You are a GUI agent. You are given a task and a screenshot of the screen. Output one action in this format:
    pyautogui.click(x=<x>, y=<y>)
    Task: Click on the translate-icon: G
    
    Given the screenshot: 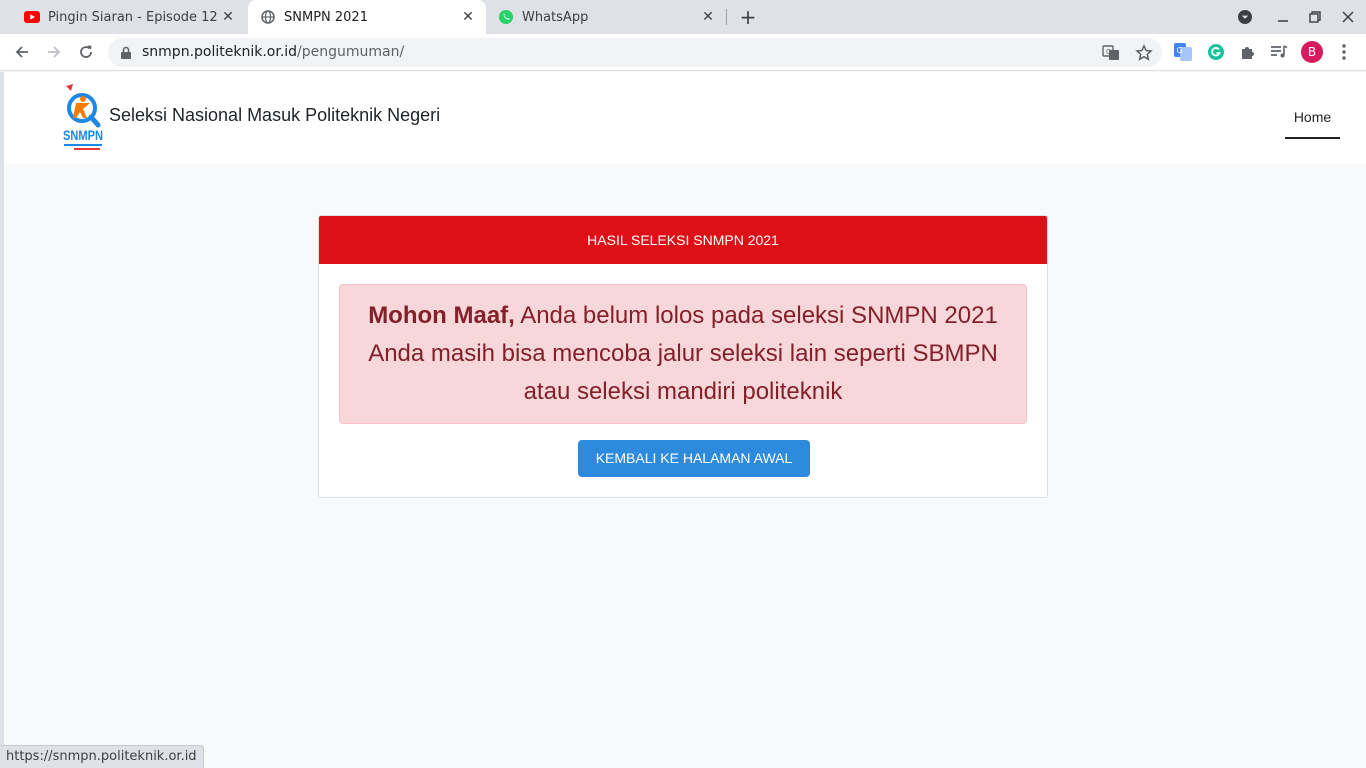 What is the action you would take?
    pyautogui.click(x=1111, y=53)
    